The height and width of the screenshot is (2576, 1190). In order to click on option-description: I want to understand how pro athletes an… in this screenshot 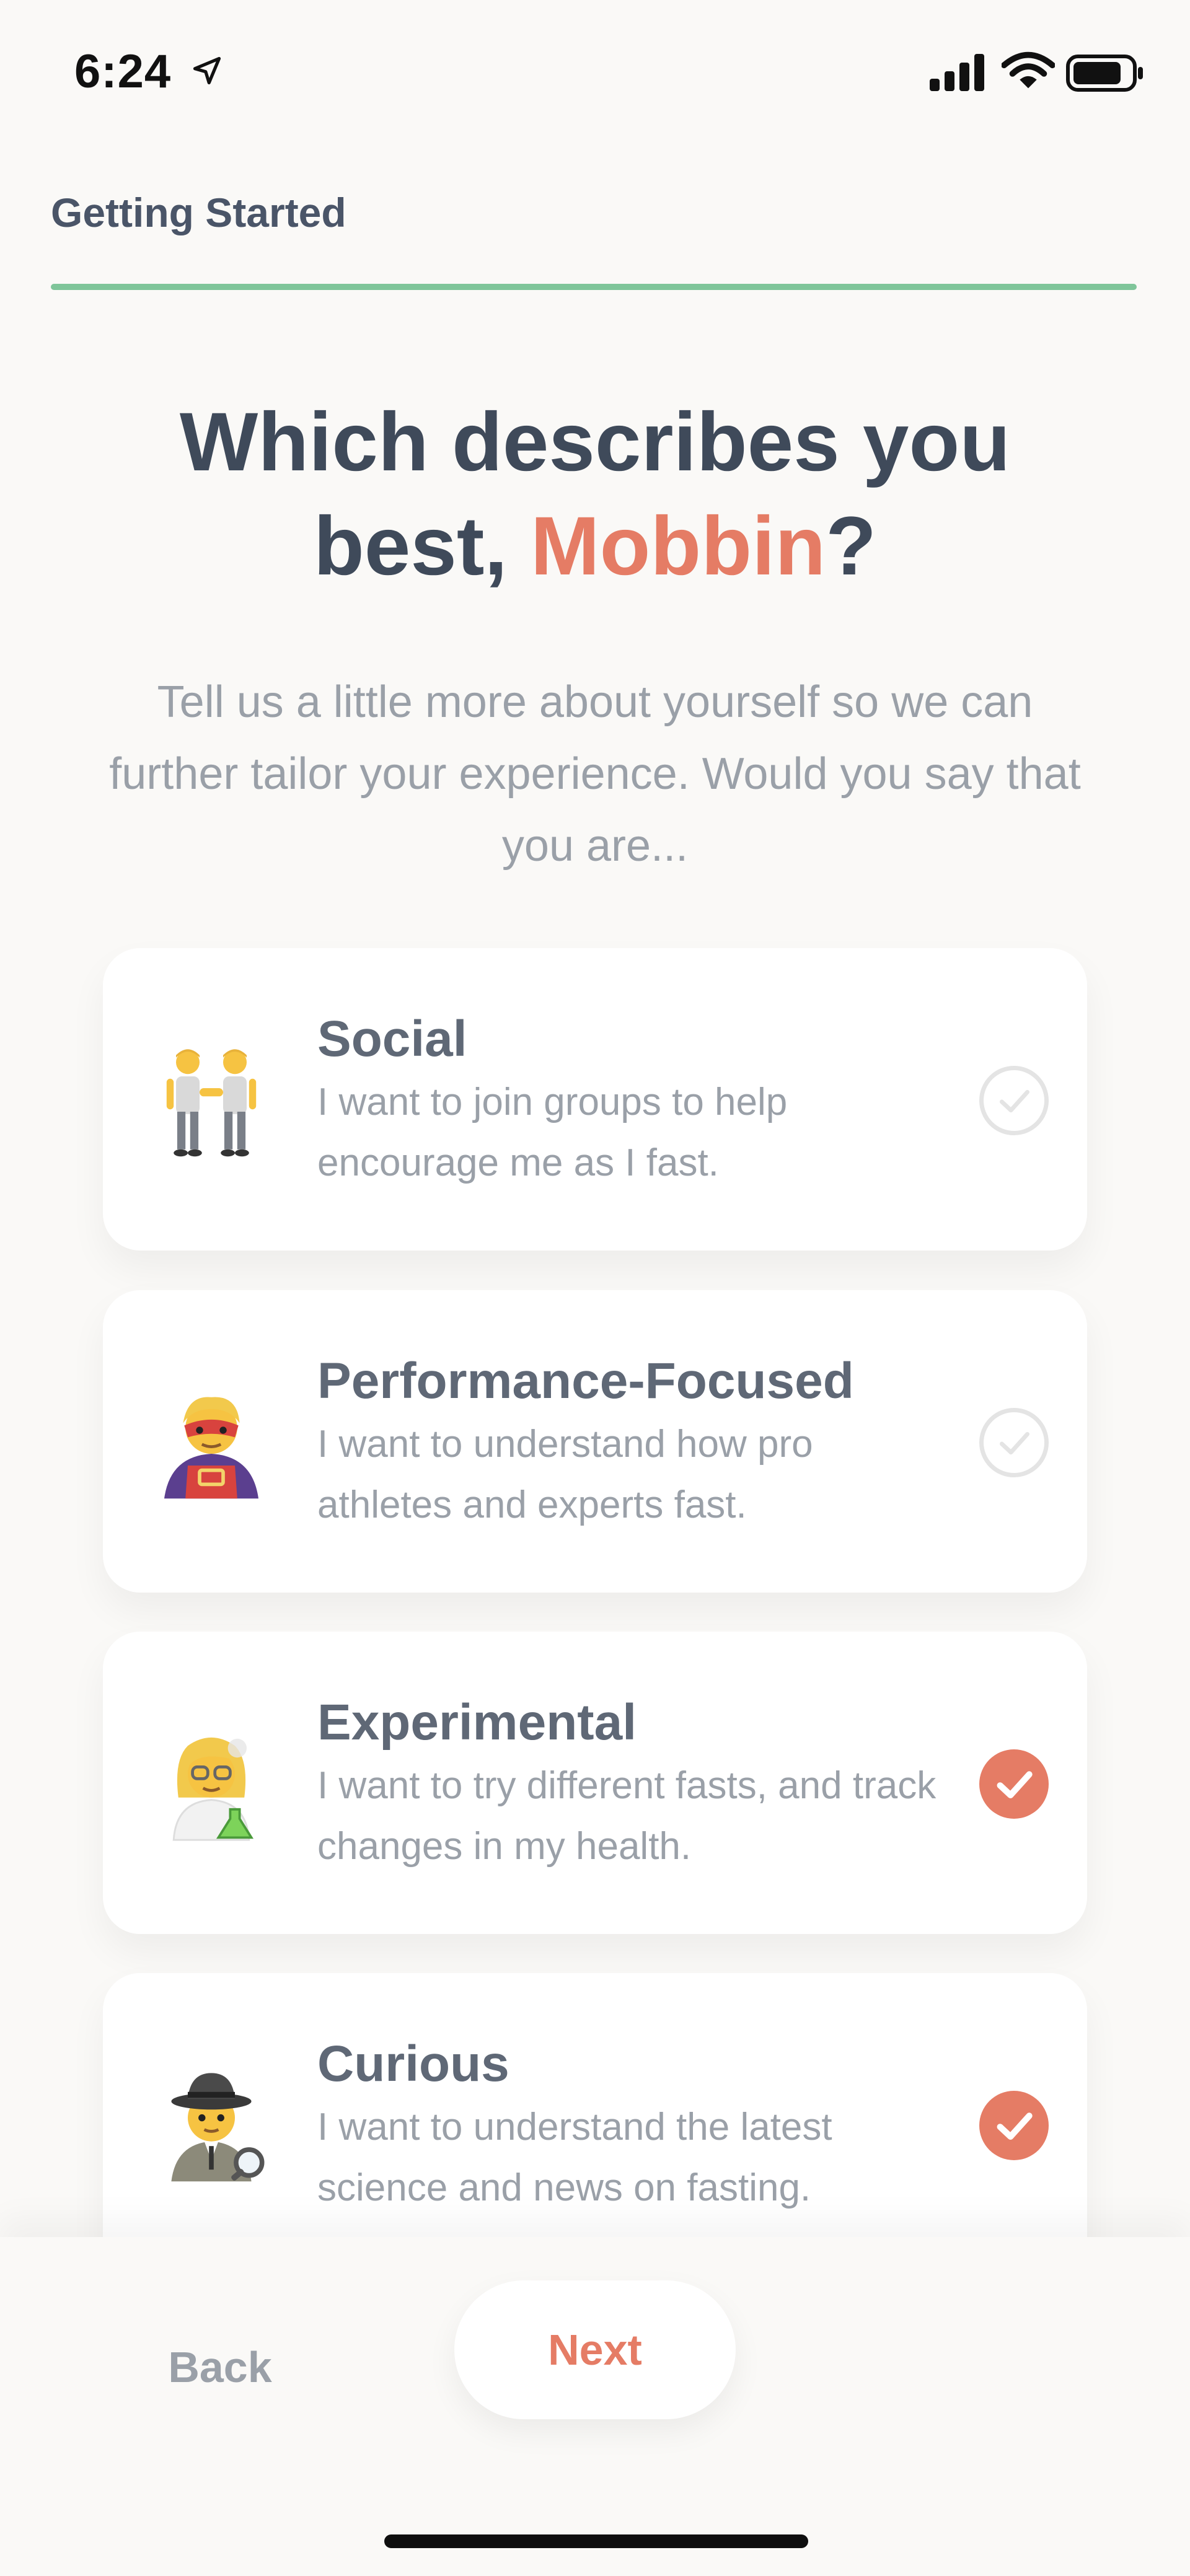, I will do `click(565, 1475)`.